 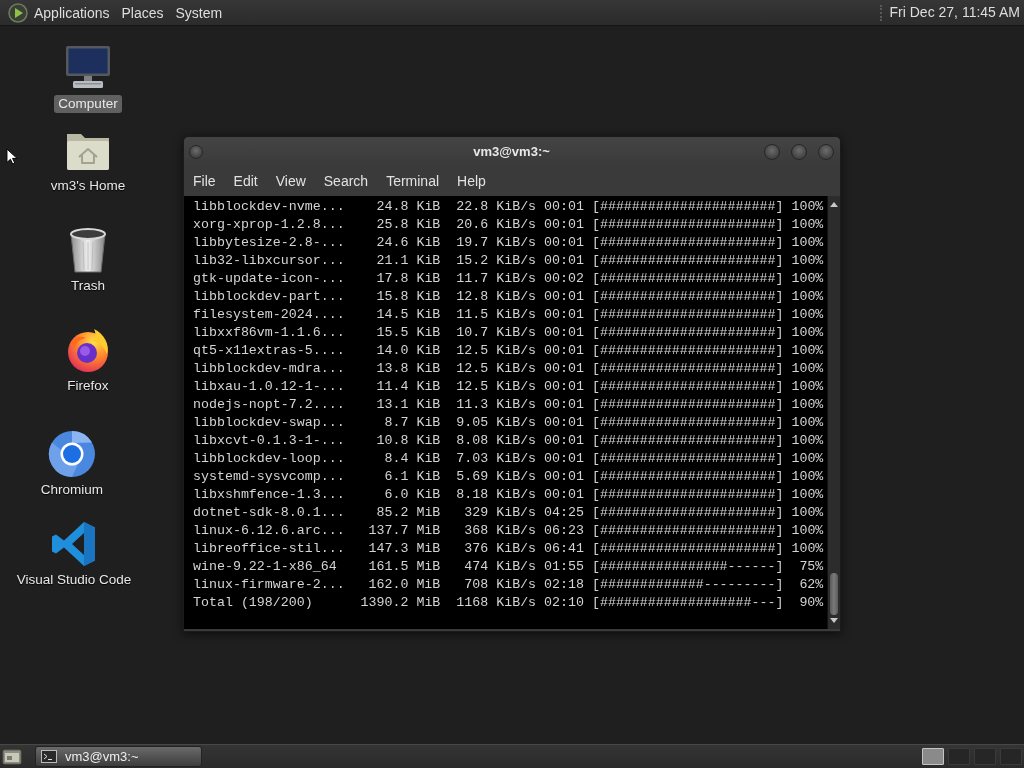 I want to click on package-size: 6.1 KiB, so click(x=412, y=477).